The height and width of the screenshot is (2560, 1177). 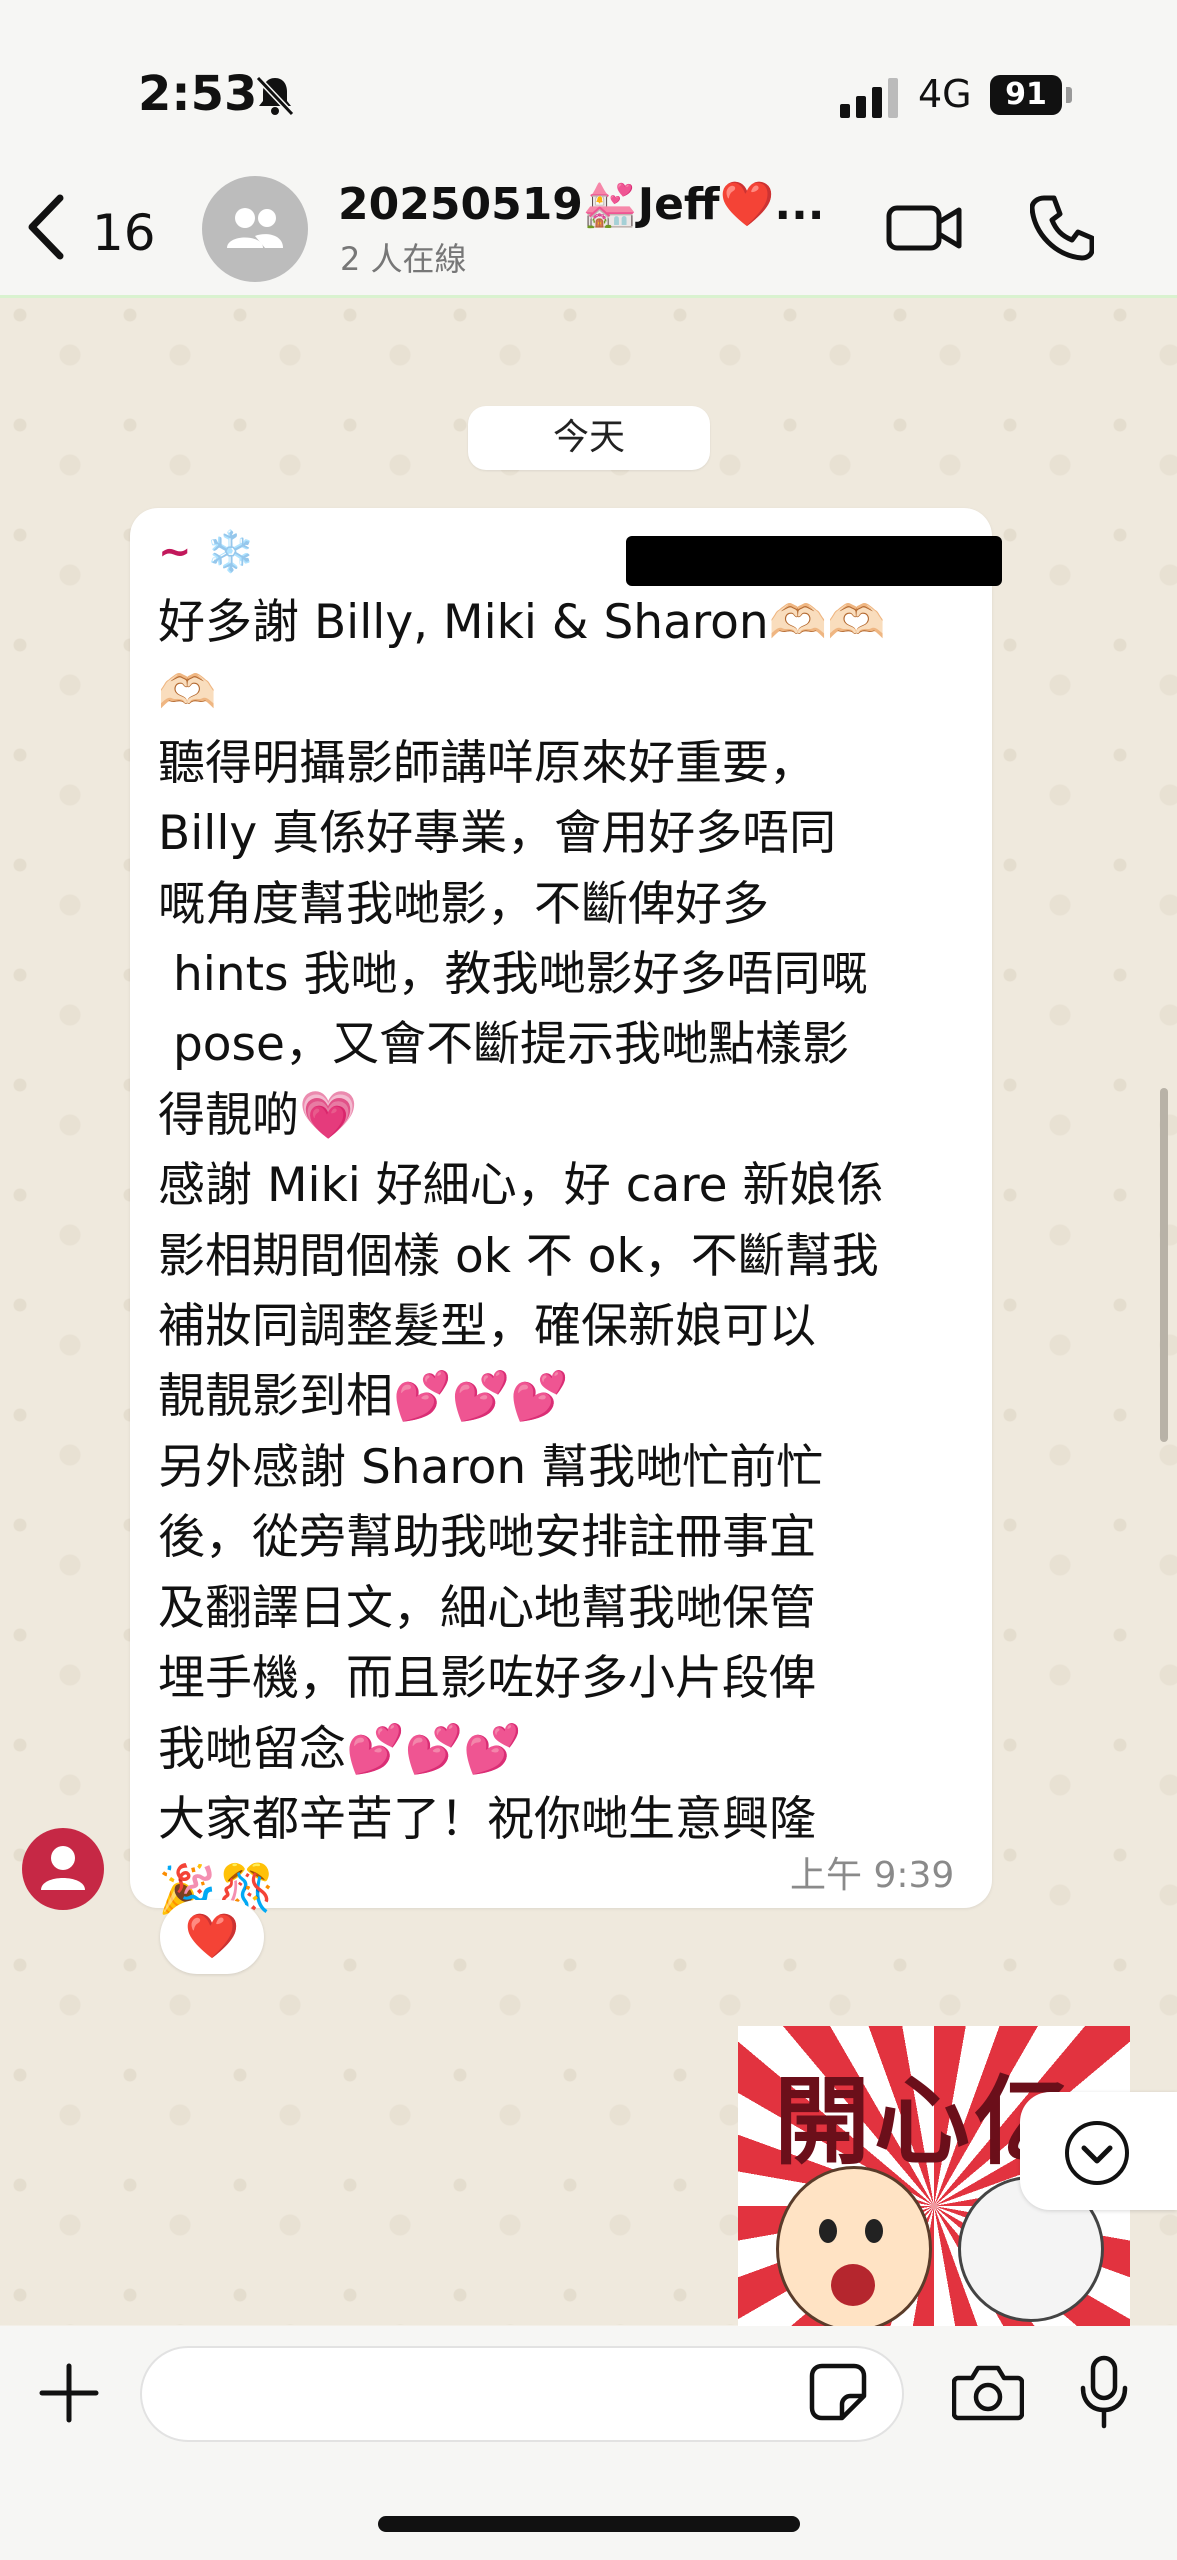 I want to click on group-avatar-icon, so click(x=255, y=229).